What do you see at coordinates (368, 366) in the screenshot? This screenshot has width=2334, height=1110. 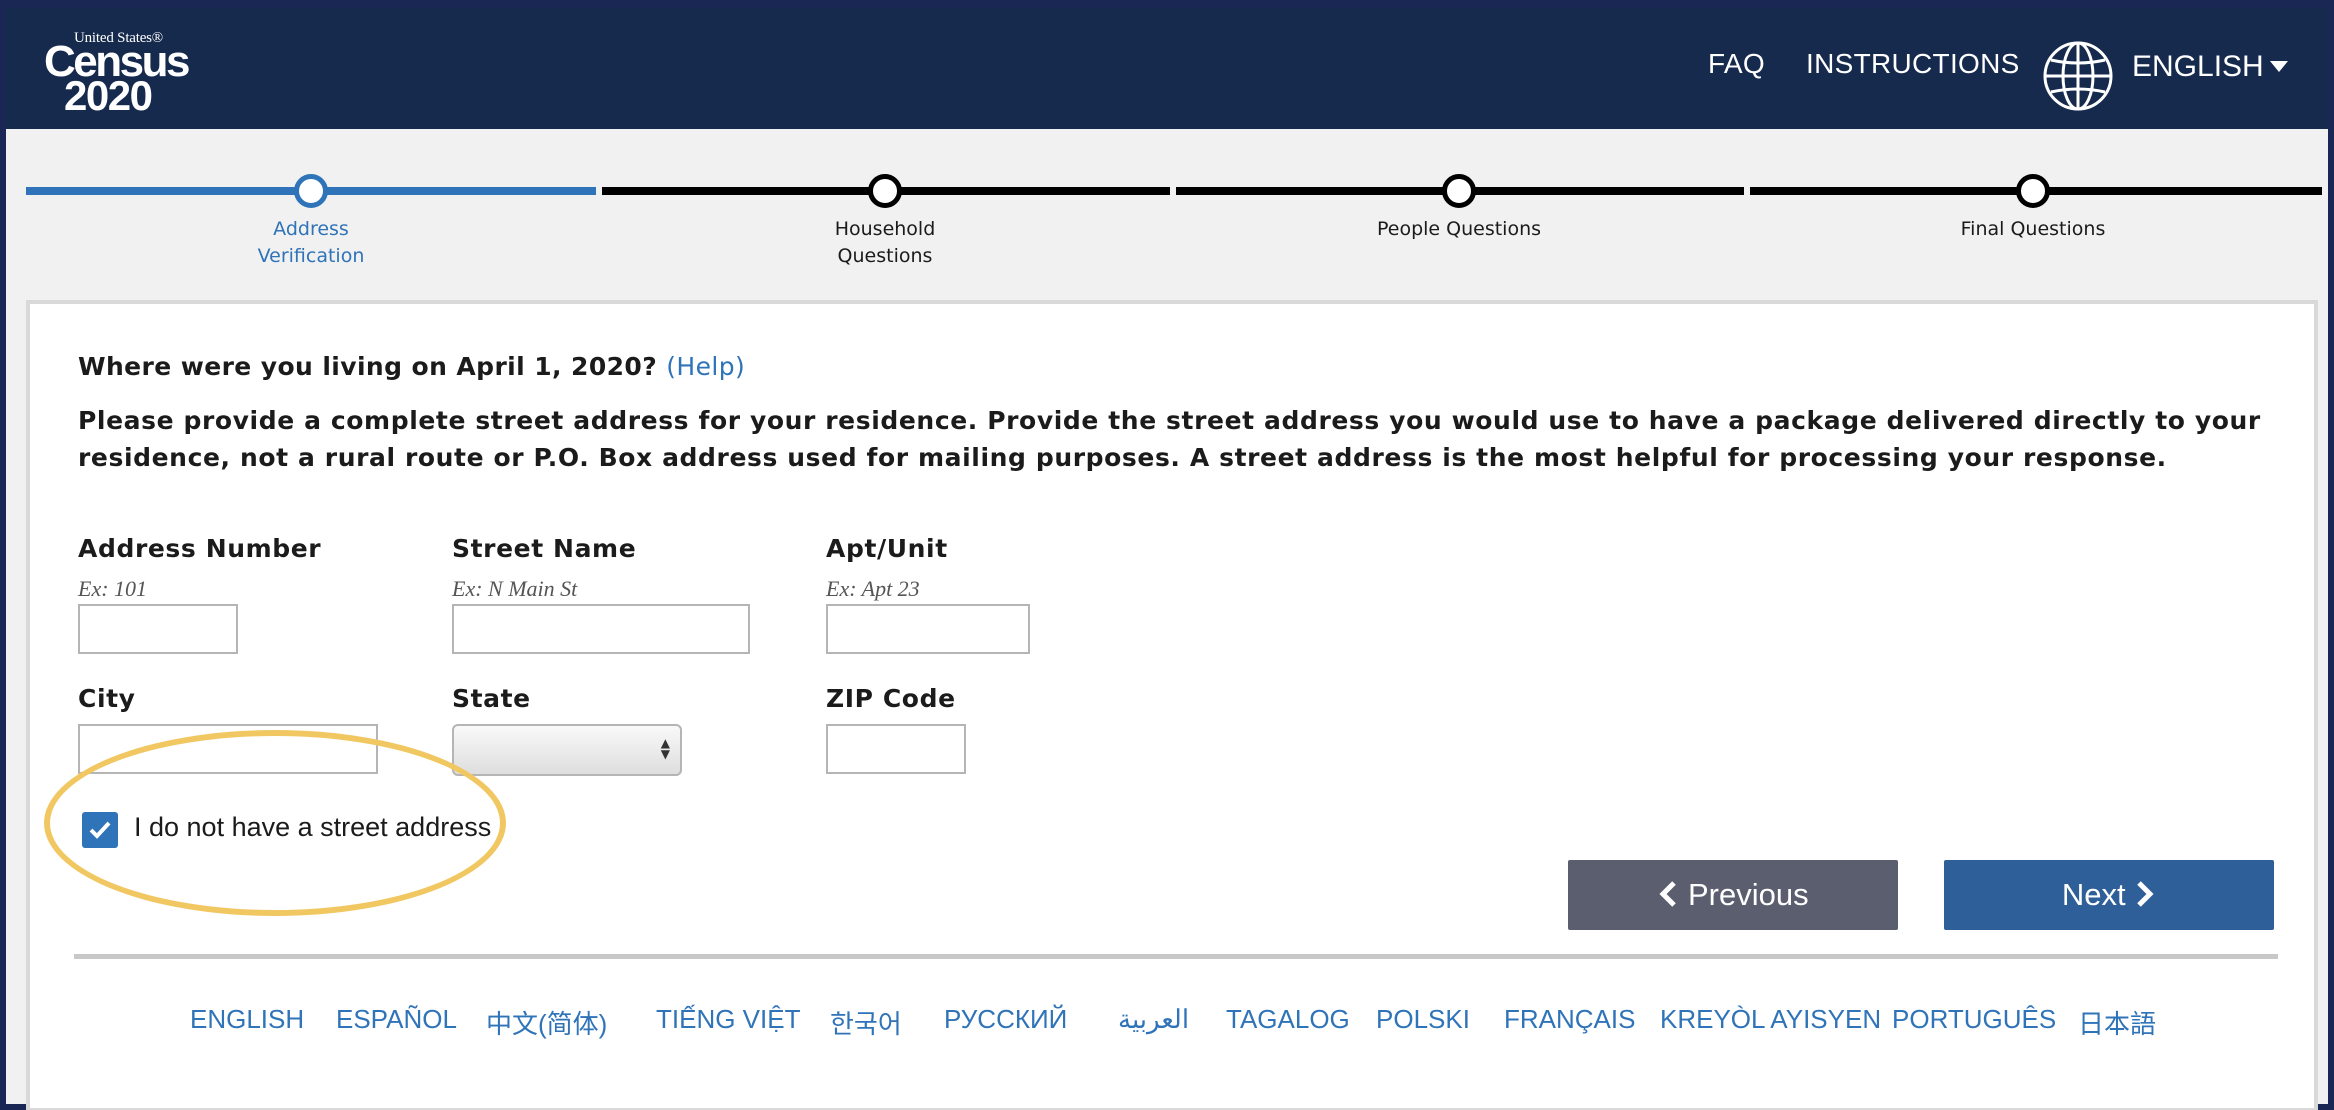 I see `question-text: Where were you living on April 1, 2020?` at bounding box center [368, 366].